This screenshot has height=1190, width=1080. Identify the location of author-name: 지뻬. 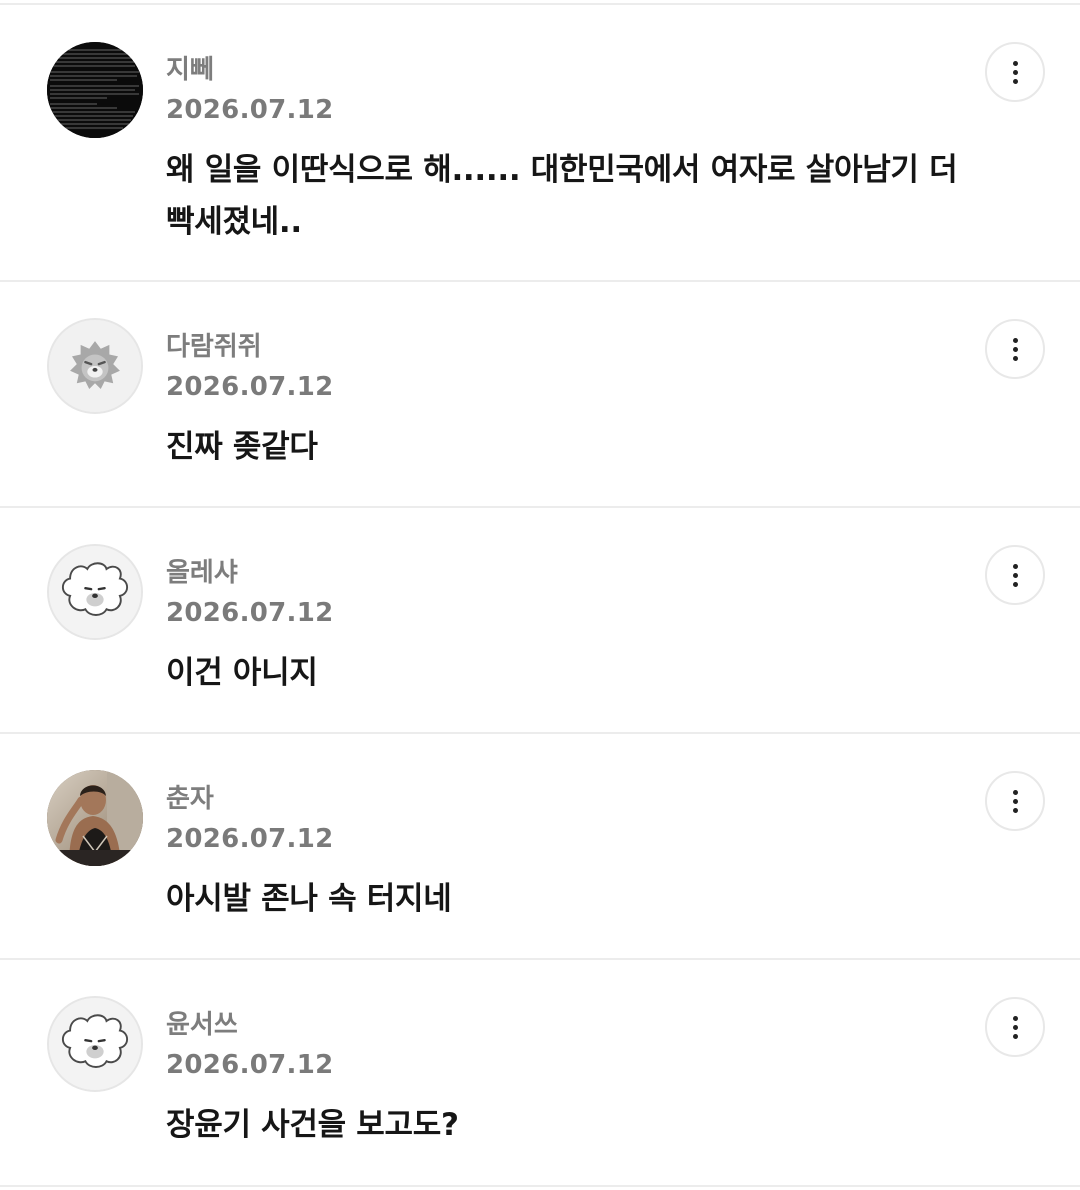
(190, 70).